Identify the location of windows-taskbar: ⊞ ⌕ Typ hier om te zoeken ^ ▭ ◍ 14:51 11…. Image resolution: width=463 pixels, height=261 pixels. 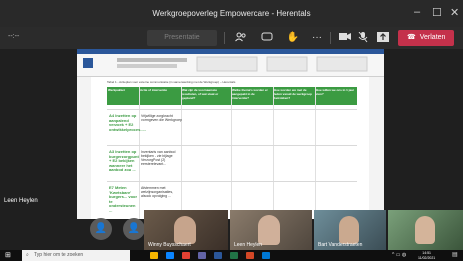
(231, 255).